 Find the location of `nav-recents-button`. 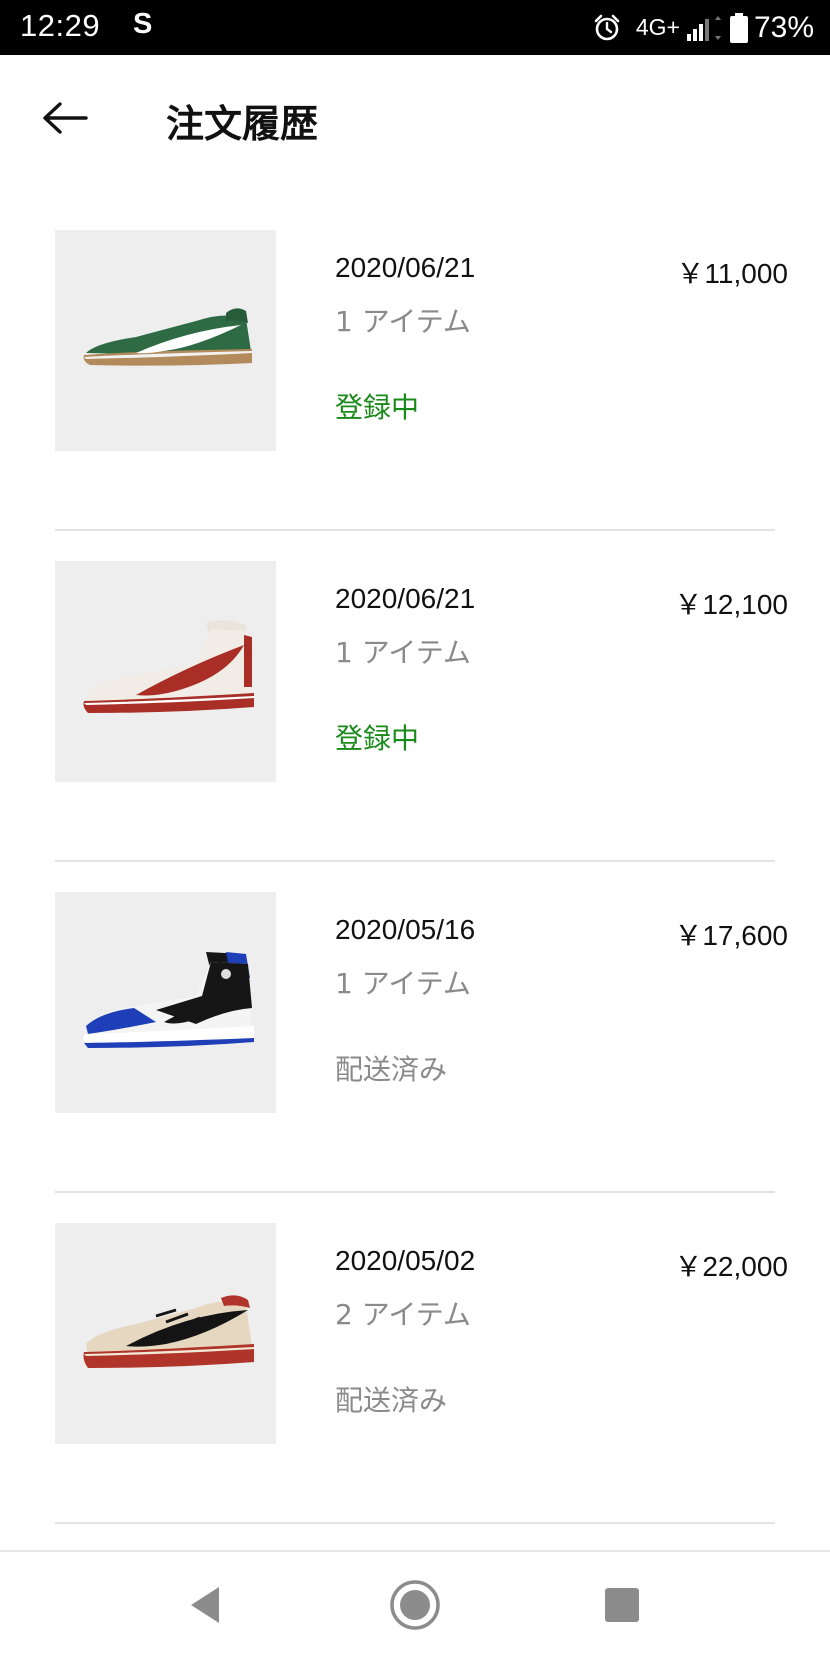

nav-recents-button is located at coordinates (622, 1607).